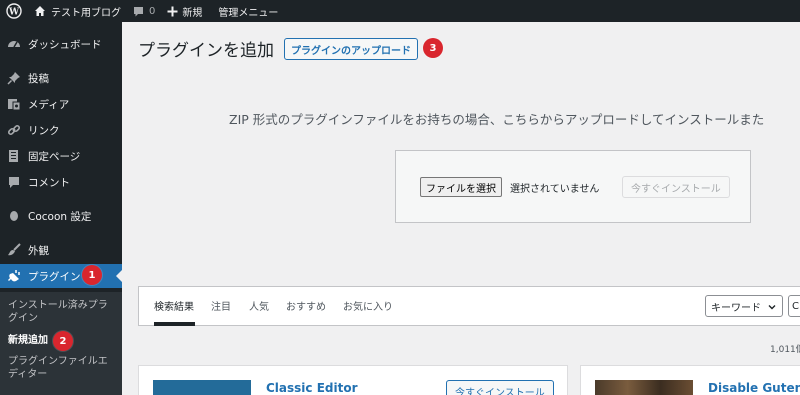  Describe the element at coordinates (400, 11) in the screenshot. I see `admin-bar: W テスト用ブログ 0 新規 管理メニュー` at that location.